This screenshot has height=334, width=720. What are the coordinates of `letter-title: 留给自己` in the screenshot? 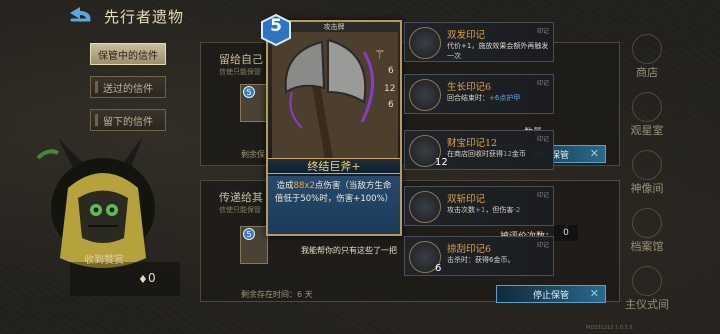 It's located at (241, 59).